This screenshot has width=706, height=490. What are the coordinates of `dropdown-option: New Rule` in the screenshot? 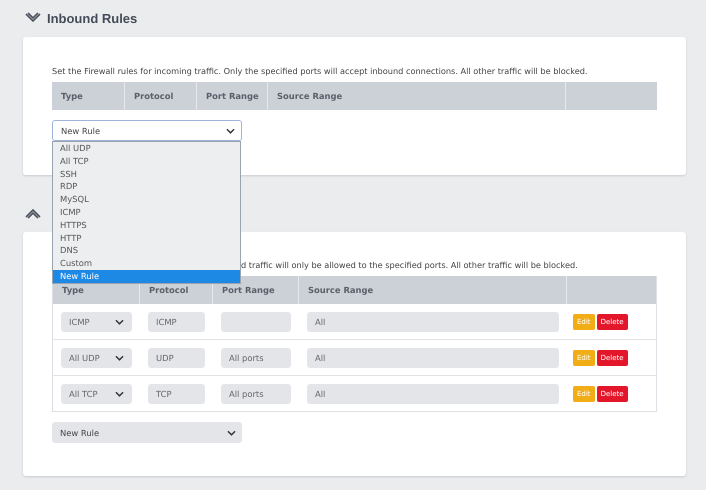 It's located at (146, 276).